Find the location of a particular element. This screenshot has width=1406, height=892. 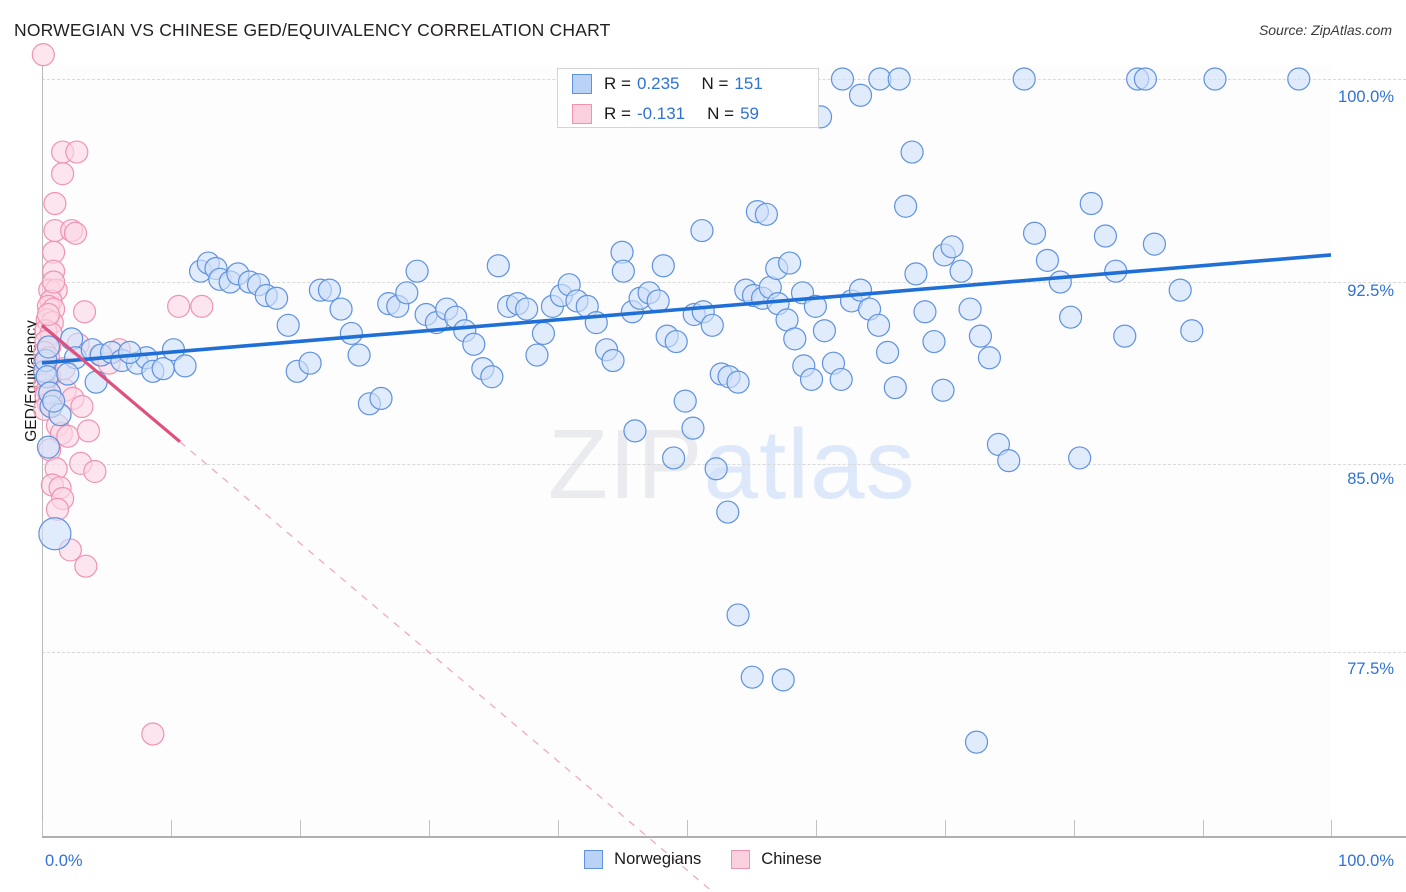

stat-row-norwegian: R = 0.235 N = 151 is located at coordinates (688, 84).